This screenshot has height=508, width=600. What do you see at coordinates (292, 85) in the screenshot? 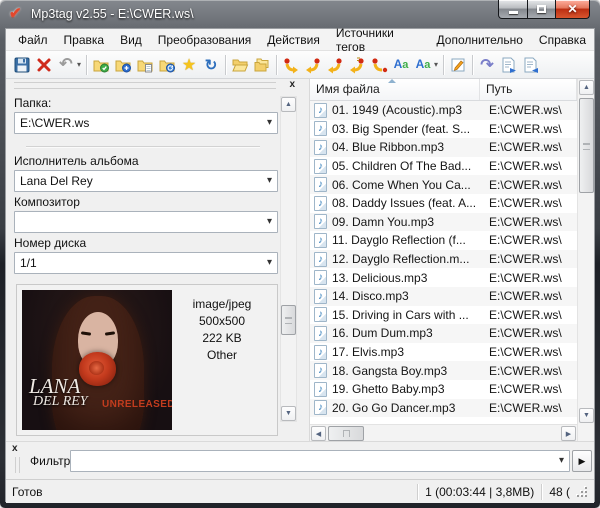
I see `tag-panel-close-button: x` at bounding box center [292, 85].